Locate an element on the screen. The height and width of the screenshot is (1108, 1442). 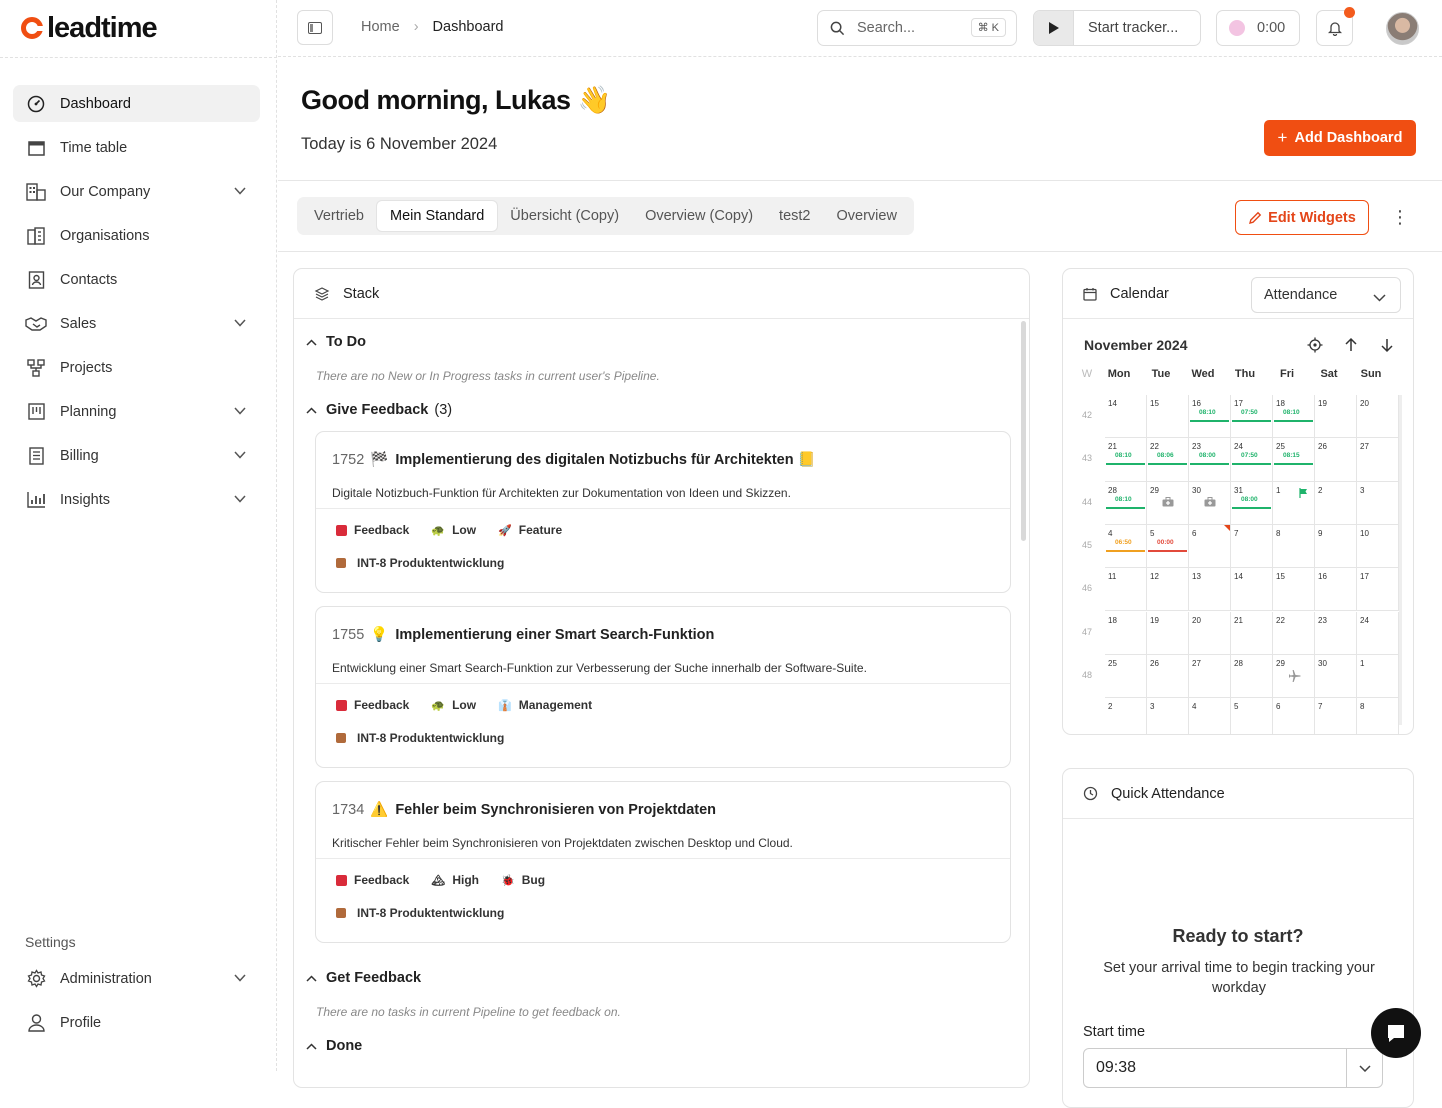
calendar-scrollbar is located at coordinates (1400, 560).